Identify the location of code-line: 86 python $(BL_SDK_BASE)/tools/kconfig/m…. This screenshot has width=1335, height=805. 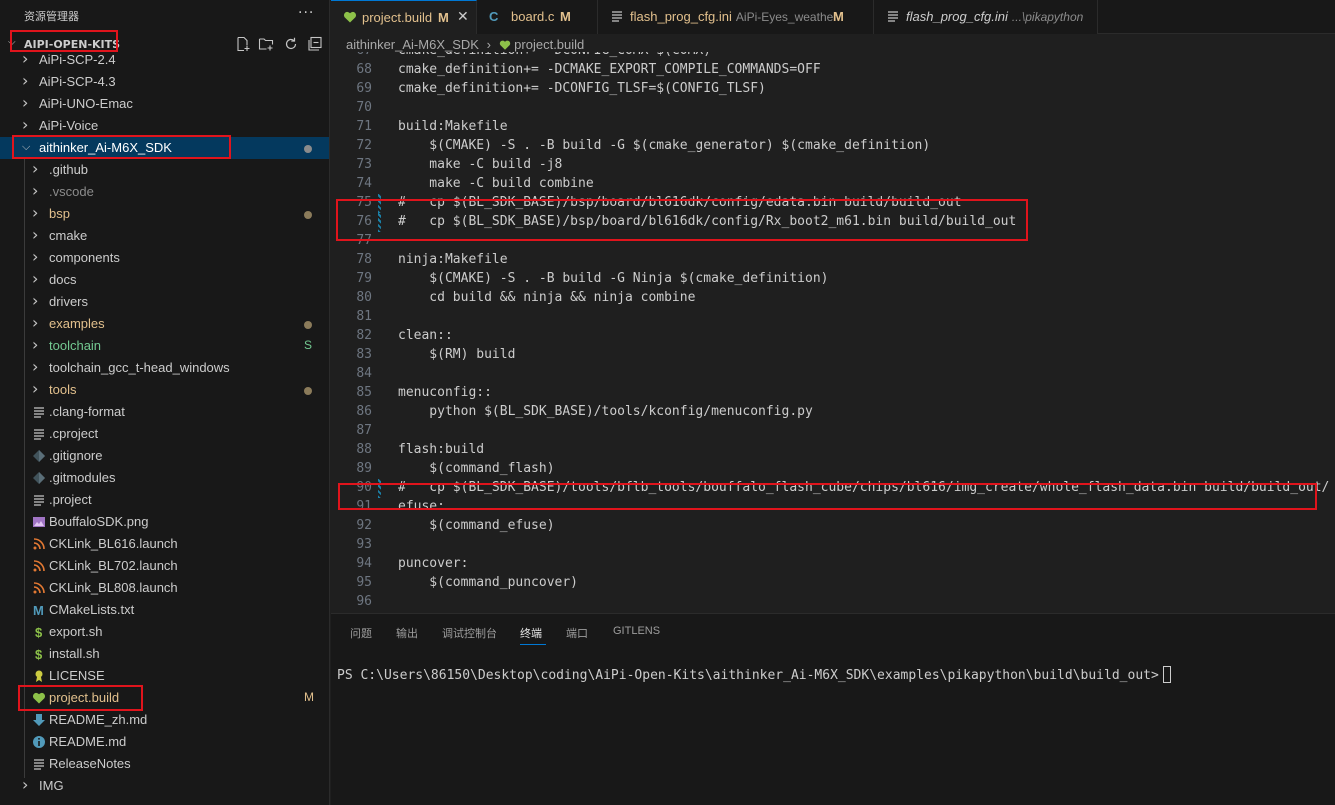
(833, 412).